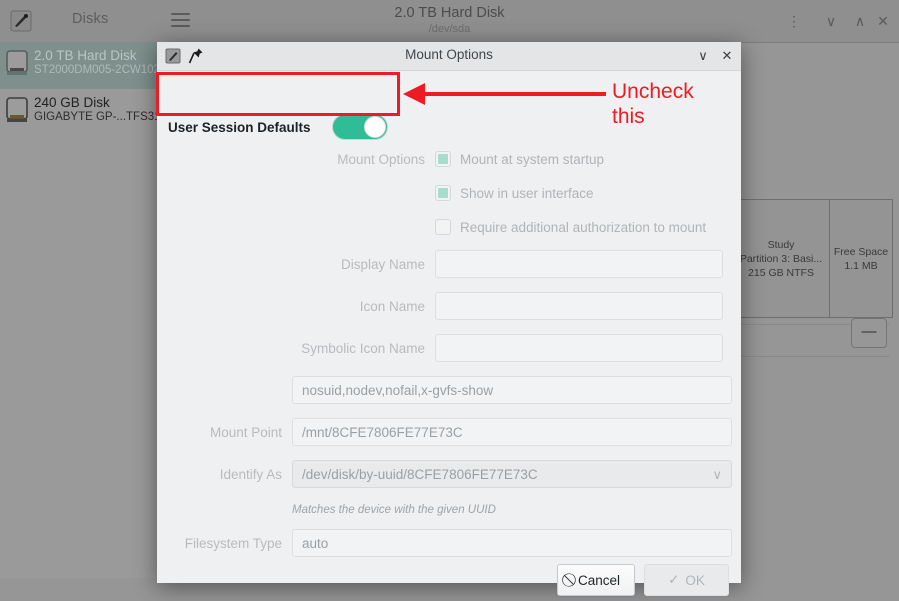 This screenshot has width=899, height=601. I want to click on mount-options-input: nosuid,nodev,nofail,x-gvfs-show, so click(512, 390).